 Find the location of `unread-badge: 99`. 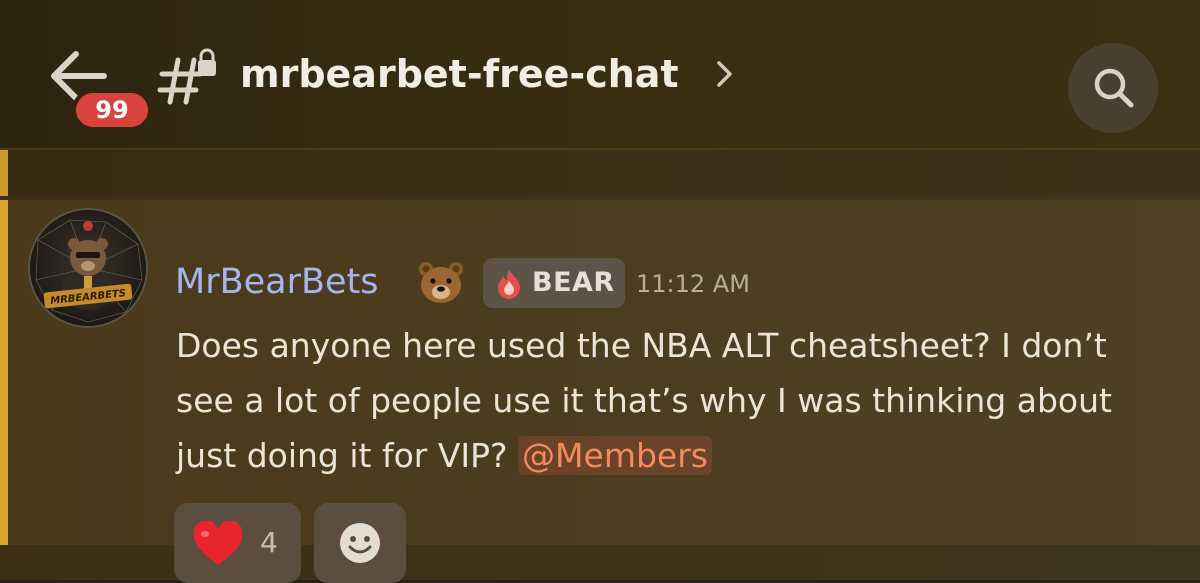

unread-badge: 99 is located at coordinates (112, 110).